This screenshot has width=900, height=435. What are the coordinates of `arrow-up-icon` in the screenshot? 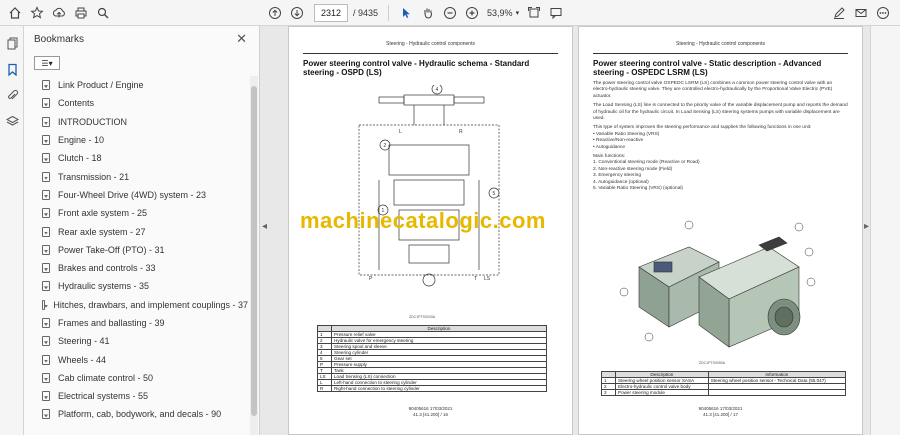 It's located at (275, 13).